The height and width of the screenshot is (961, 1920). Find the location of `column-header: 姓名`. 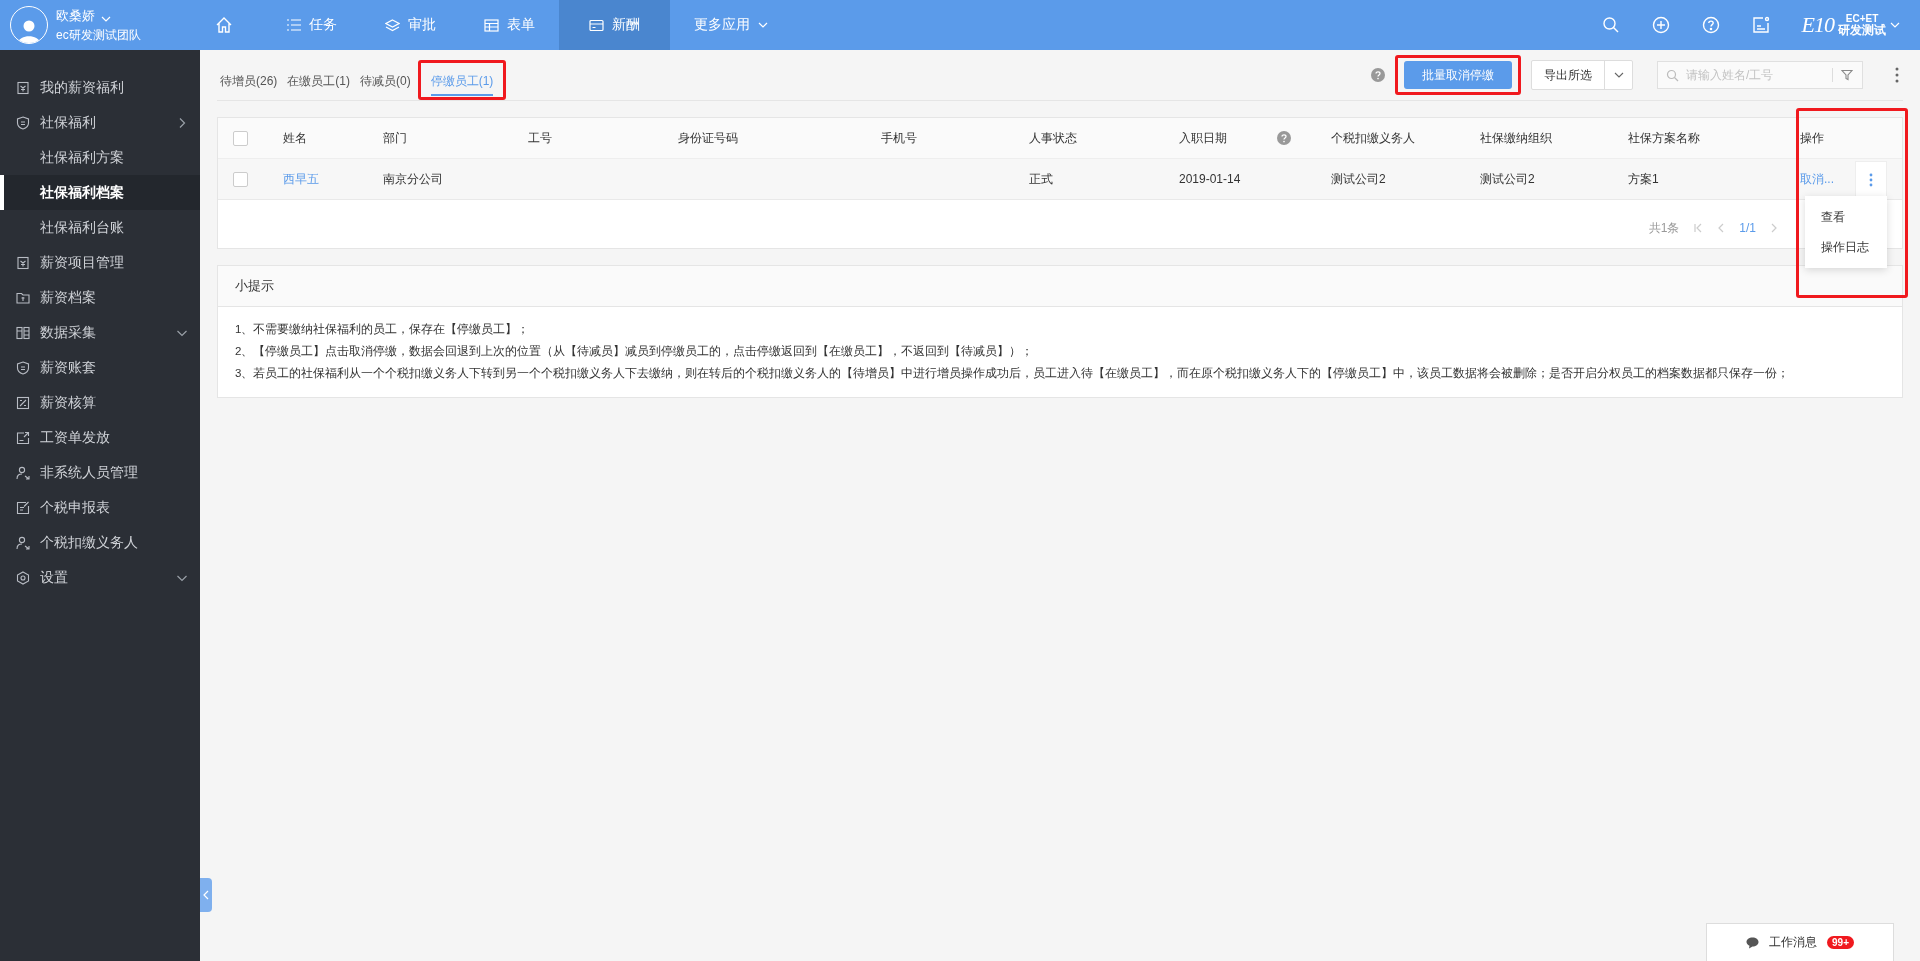

column-header: 姓名 is located at coordinates (295, 138).